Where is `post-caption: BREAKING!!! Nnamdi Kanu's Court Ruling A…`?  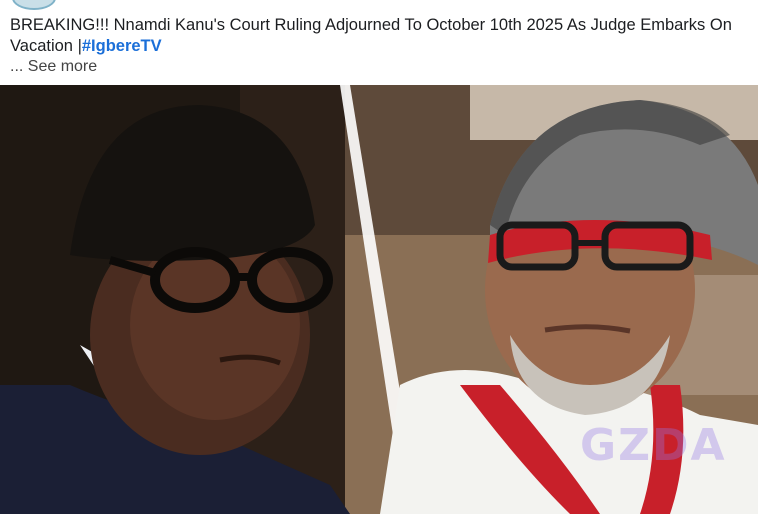
post-caption: BREAKING!!! Nnamdi Kanu's Court Ruling A… is located at coordinates (380, 36).